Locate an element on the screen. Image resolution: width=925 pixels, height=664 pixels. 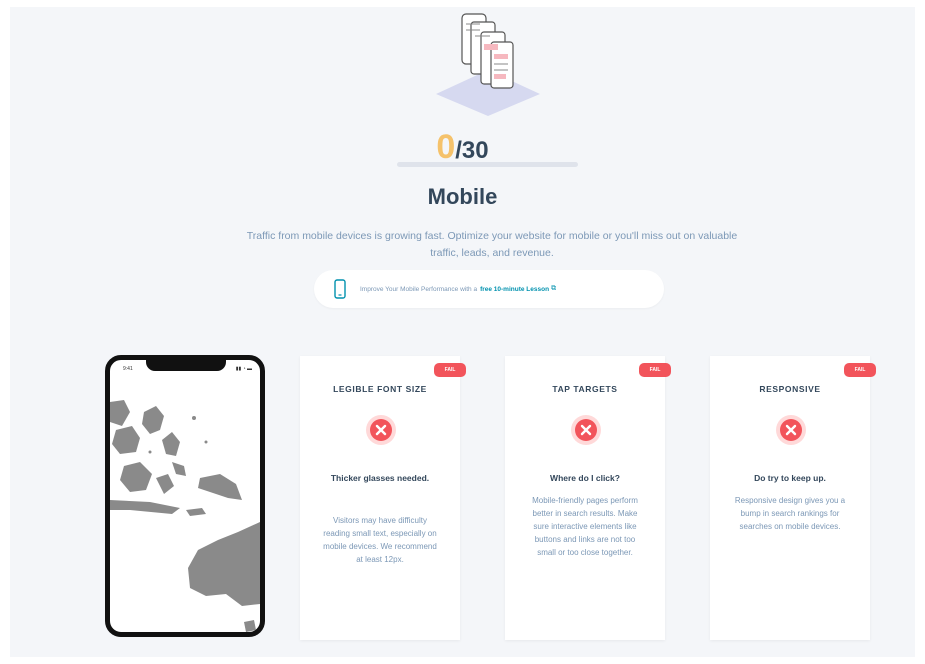
device-status-icons: ▮▮ ◔ ▬ is located at coordinates (243, 369).